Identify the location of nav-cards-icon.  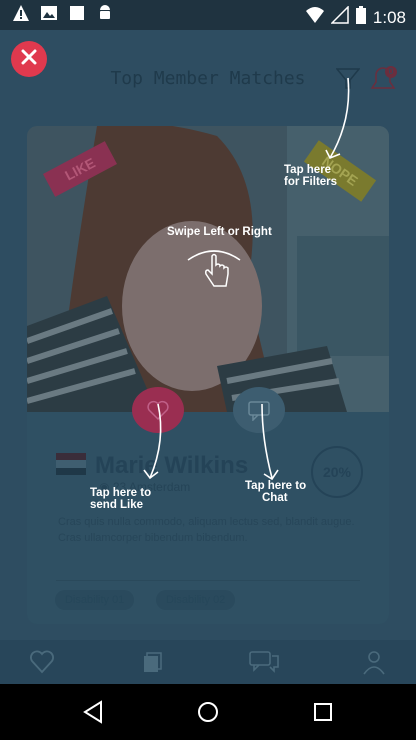
(152, 662).